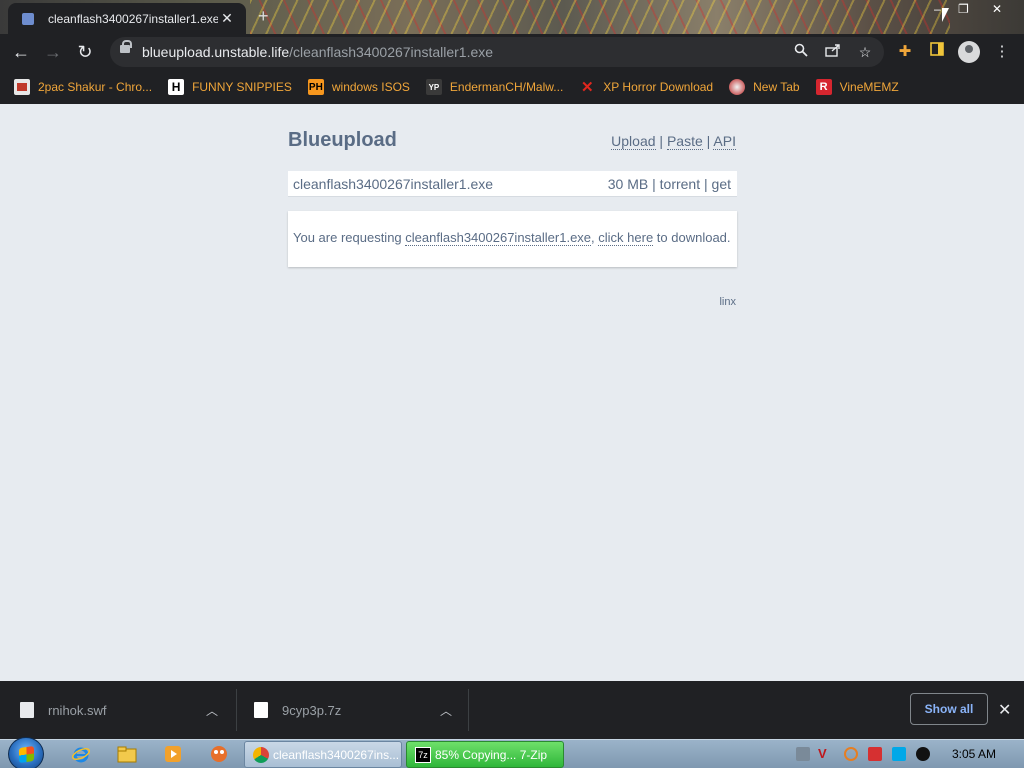  Describe the element at coordinates (85, 52) in the screenshot. I see `reload-icon: ↻` at that location.